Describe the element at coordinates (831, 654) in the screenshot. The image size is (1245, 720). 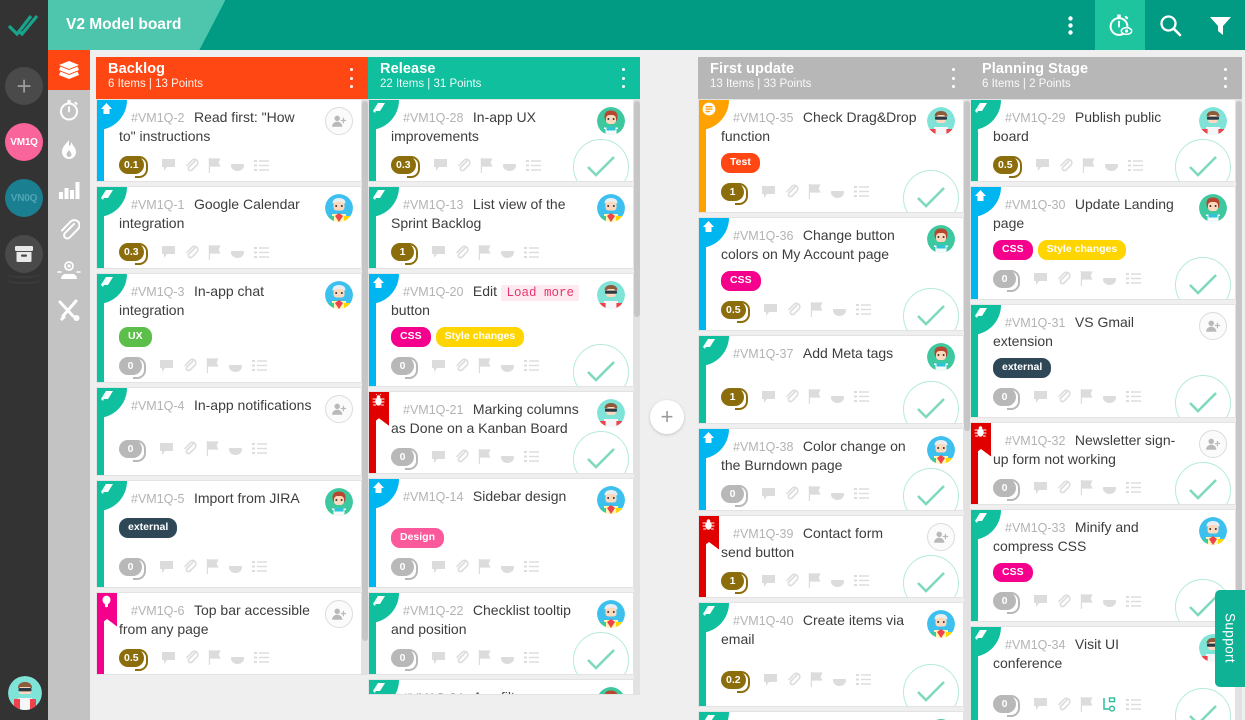
I see `card: #VM1Q-40 Create items via email 0.2` at that location.